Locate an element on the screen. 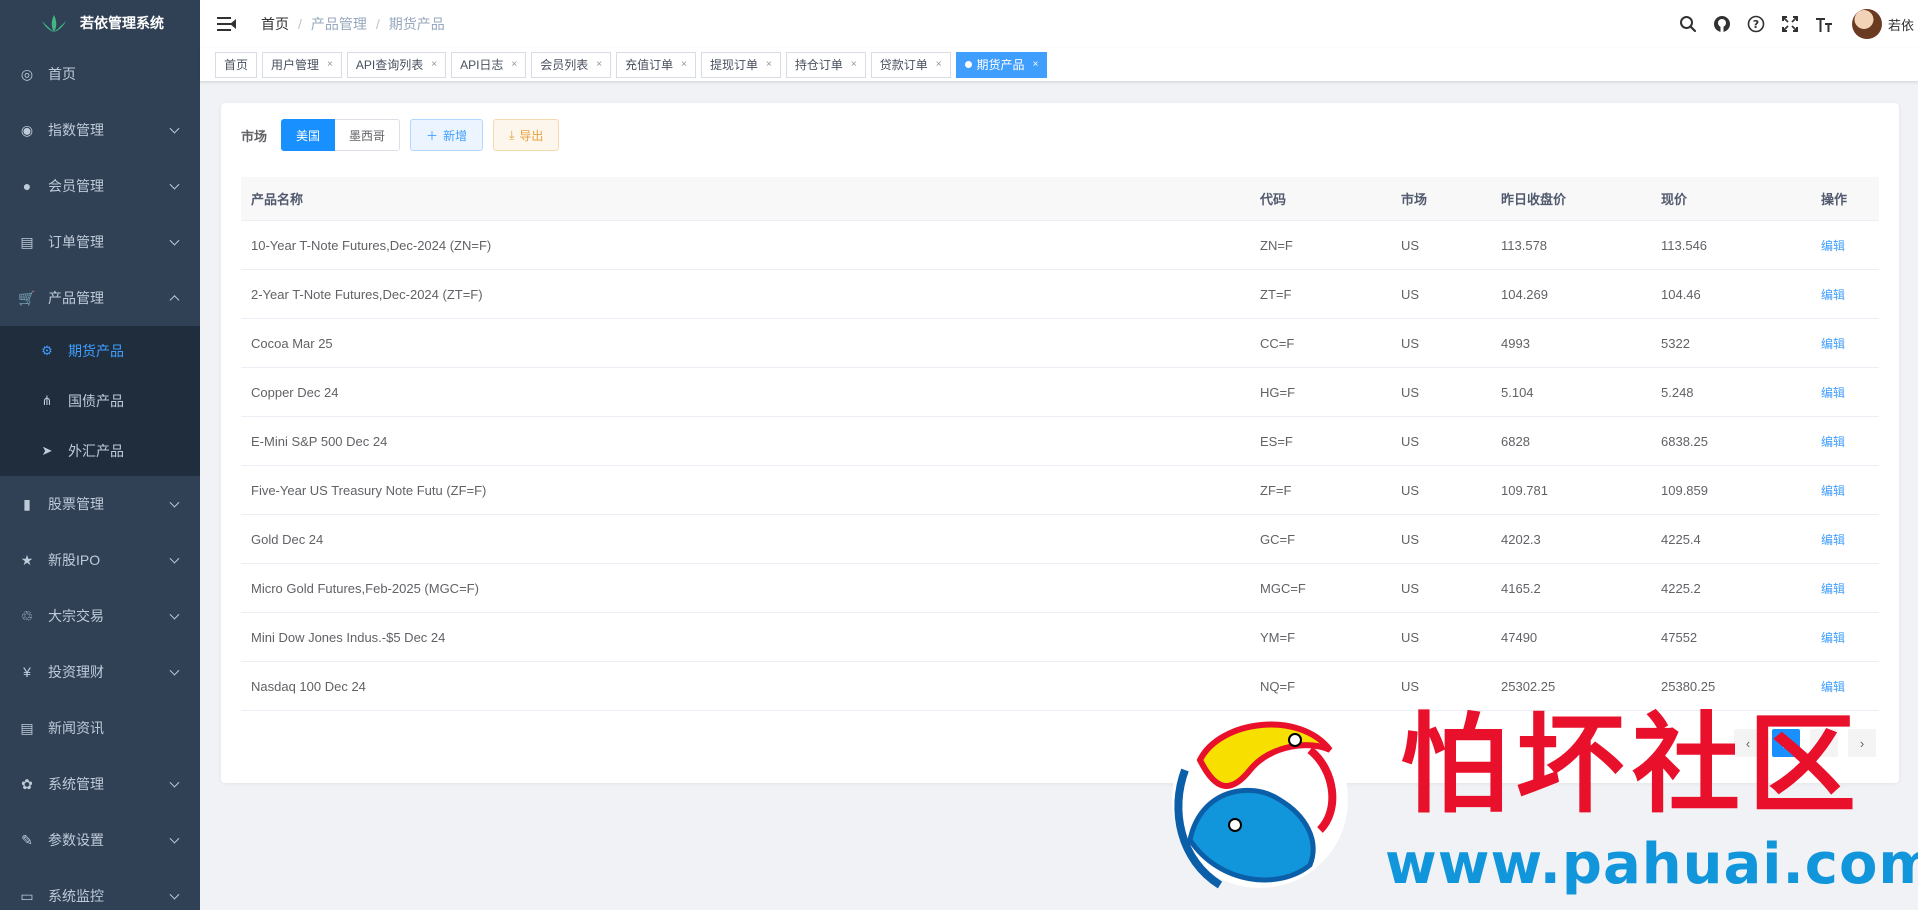  submenu: ⚙ 期货产品 ⋔ 国债产品 ➤ 外汇产品 is located at coordinates (100, 401).